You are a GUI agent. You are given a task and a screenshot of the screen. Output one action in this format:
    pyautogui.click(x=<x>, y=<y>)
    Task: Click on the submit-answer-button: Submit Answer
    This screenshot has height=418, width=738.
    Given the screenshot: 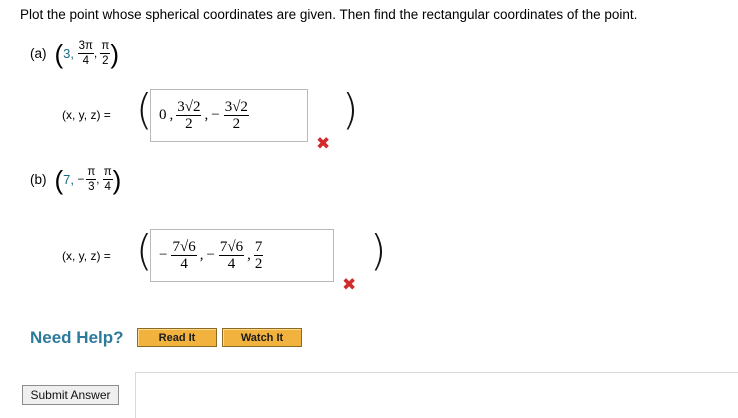 What is the action you would take?
    pyautogui.click(x=70, y=395)
    